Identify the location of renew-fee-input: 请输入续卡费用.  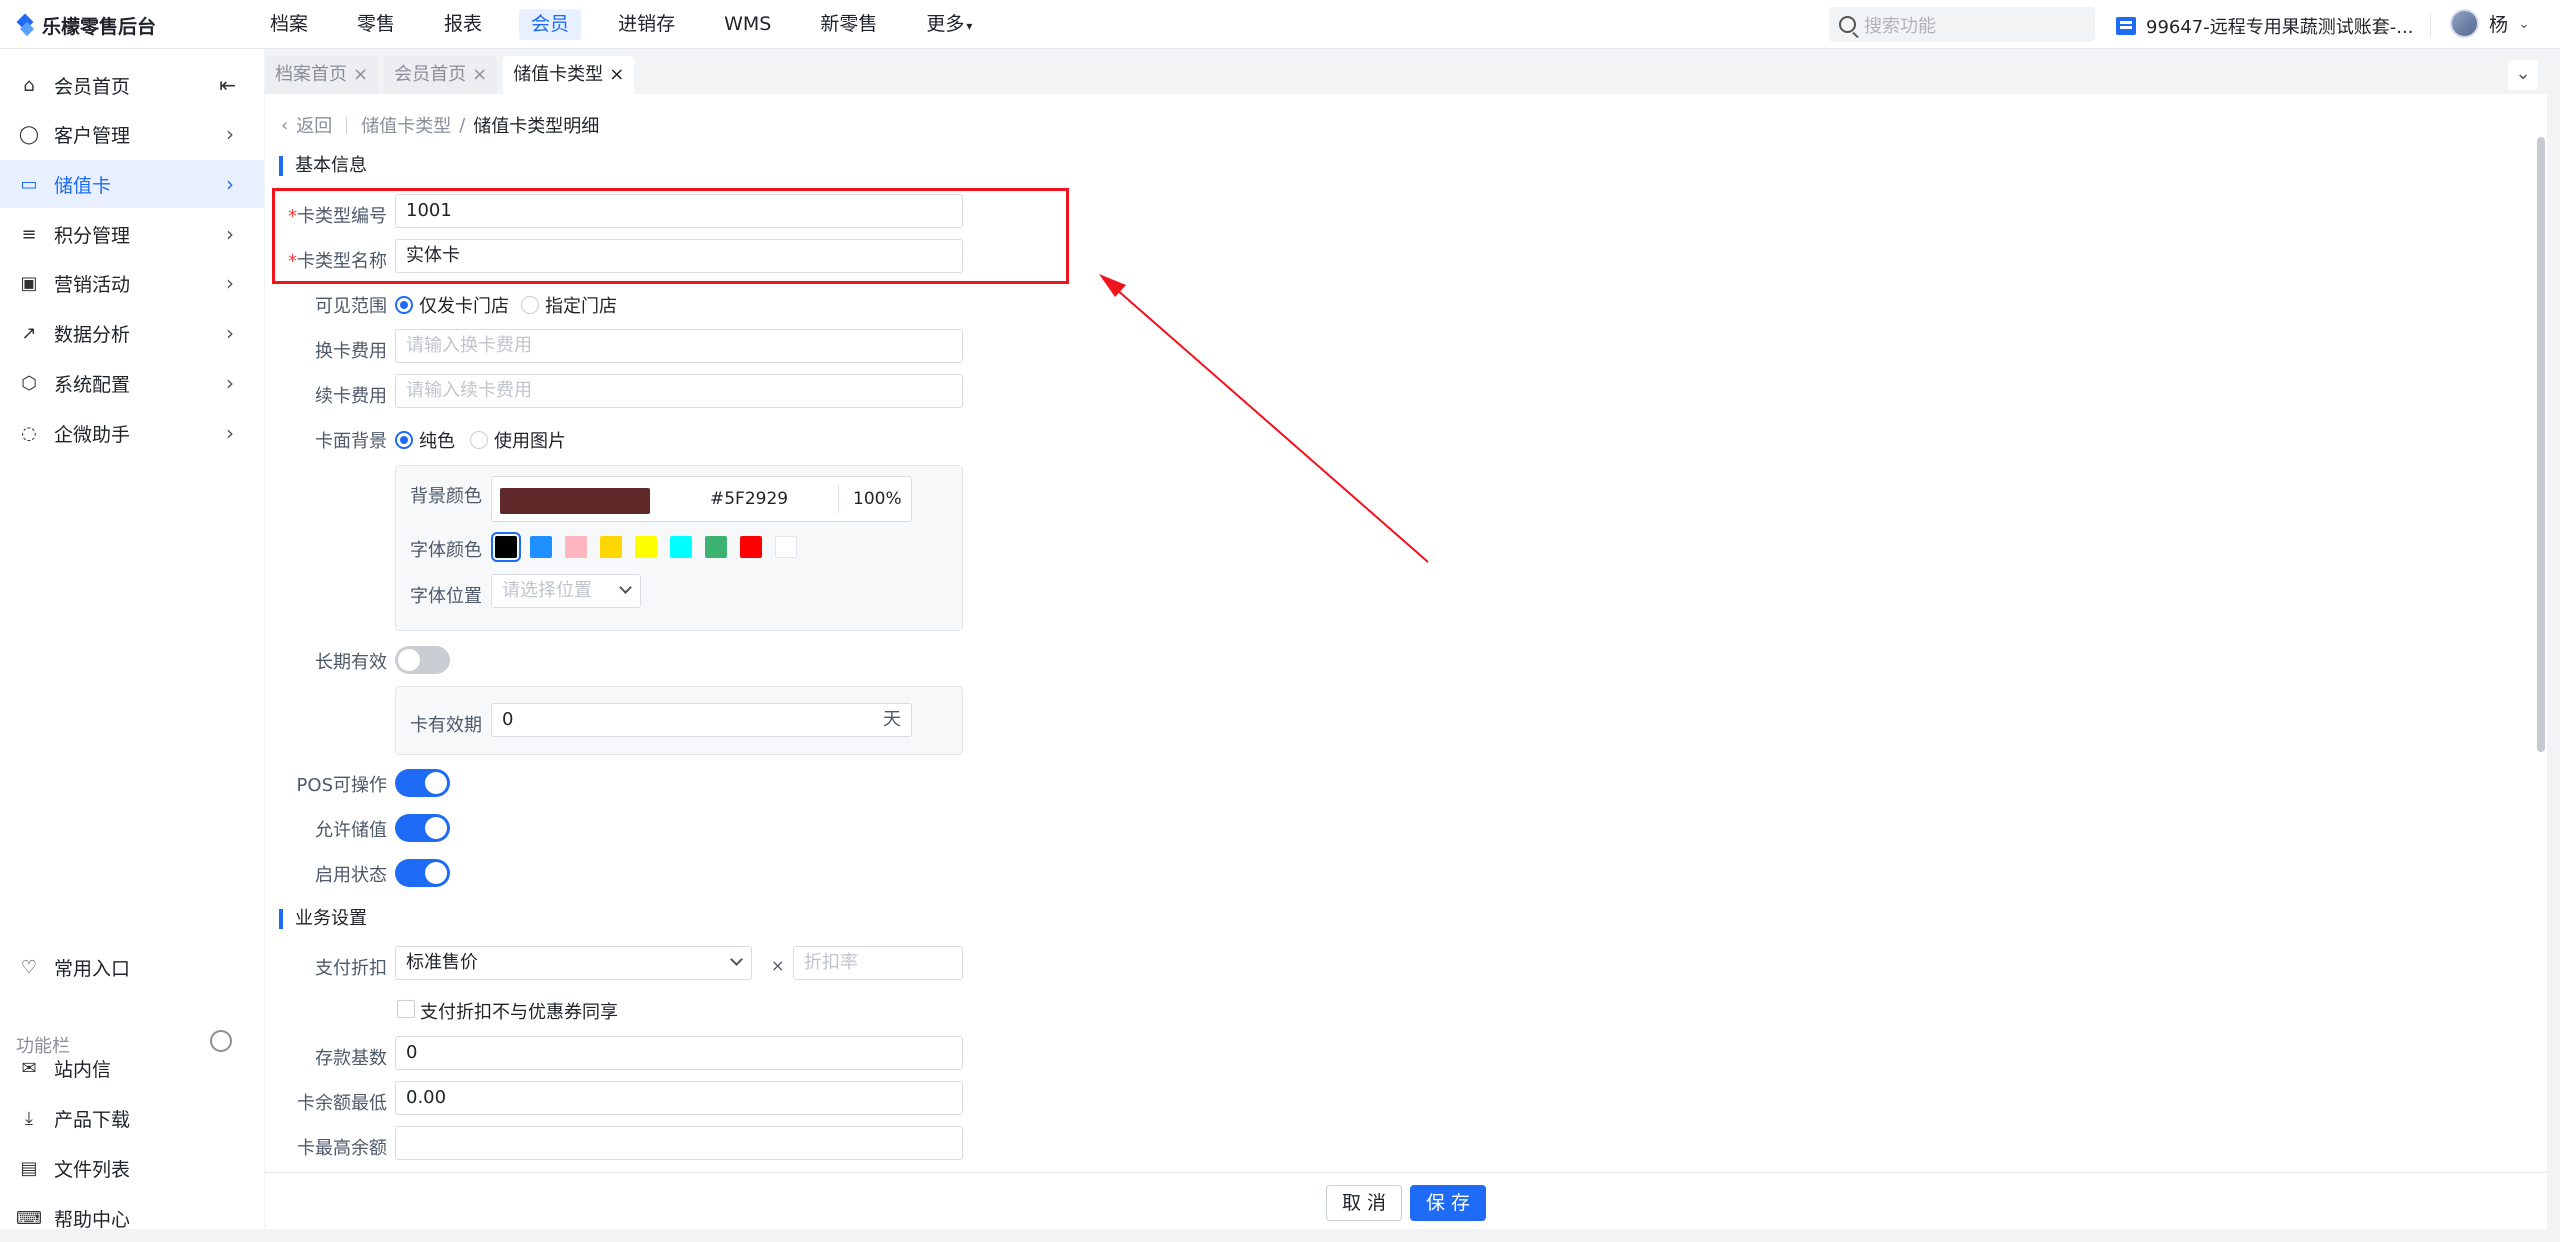
(679, 391).